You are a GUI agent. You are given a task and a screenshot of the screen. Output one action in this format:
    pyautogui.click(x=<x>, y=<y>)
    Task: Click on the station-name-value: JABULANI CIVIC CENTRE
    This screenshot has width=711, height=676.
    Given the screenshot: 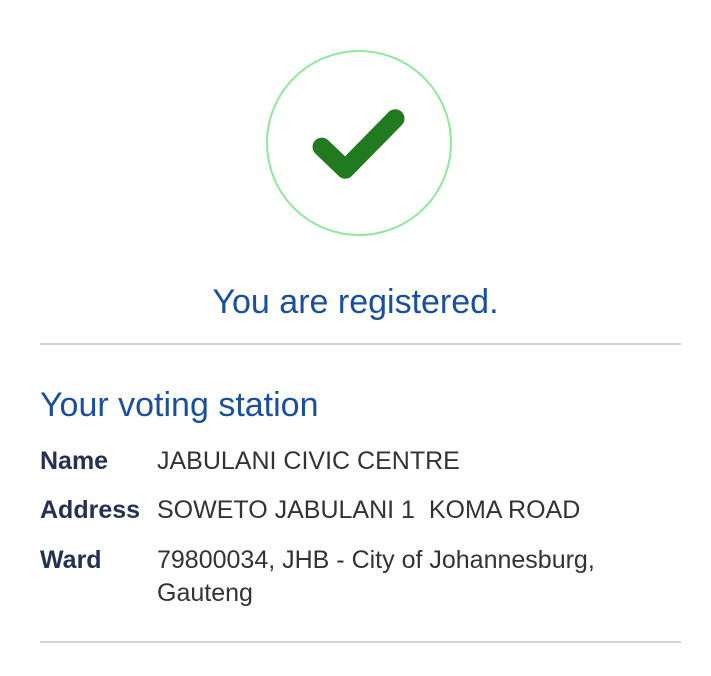 What is the action you would take?
    pyautogui.click(x=308, y=461)
    